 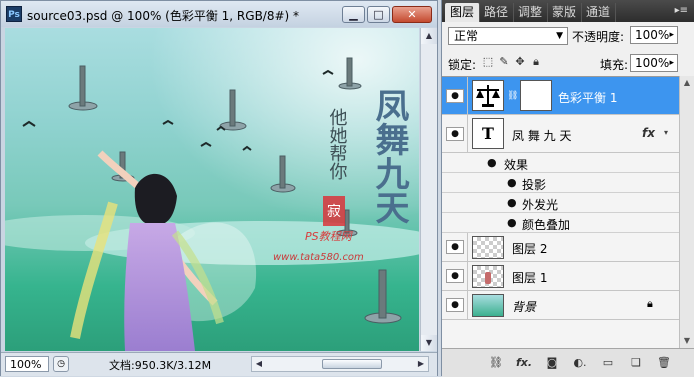 I want to click on effect-row-color-overlay: ● 颜色叠加, so click(x=560, y=223).